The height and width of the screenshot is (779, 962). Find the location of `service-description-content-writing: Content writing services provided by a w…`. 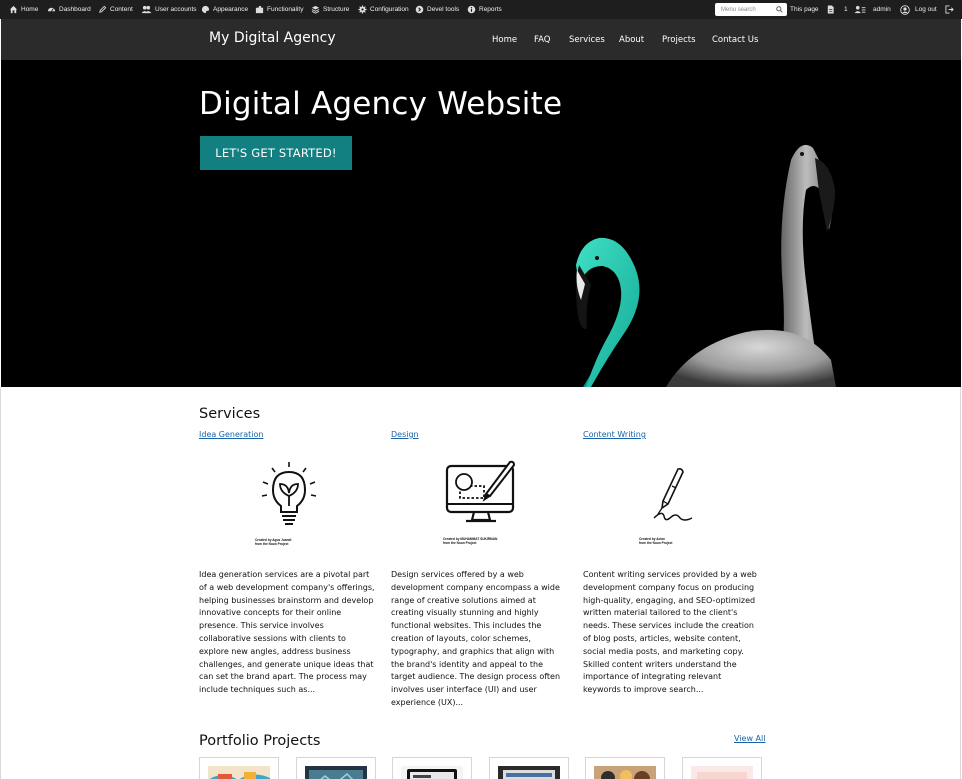

service-description-content-writing: Content writing services provided by a w… is located at coordinates (670, 632).